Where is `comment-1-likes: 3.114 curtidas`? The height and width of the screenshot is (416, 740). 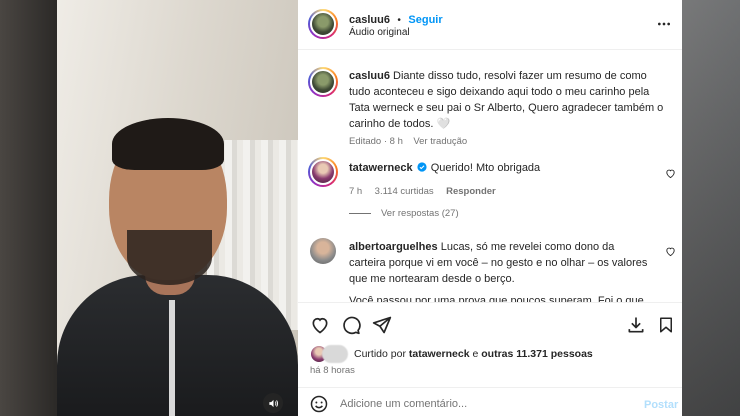
comment-1-likes: 3.114 curtidas is located at coordinates (404, 191).